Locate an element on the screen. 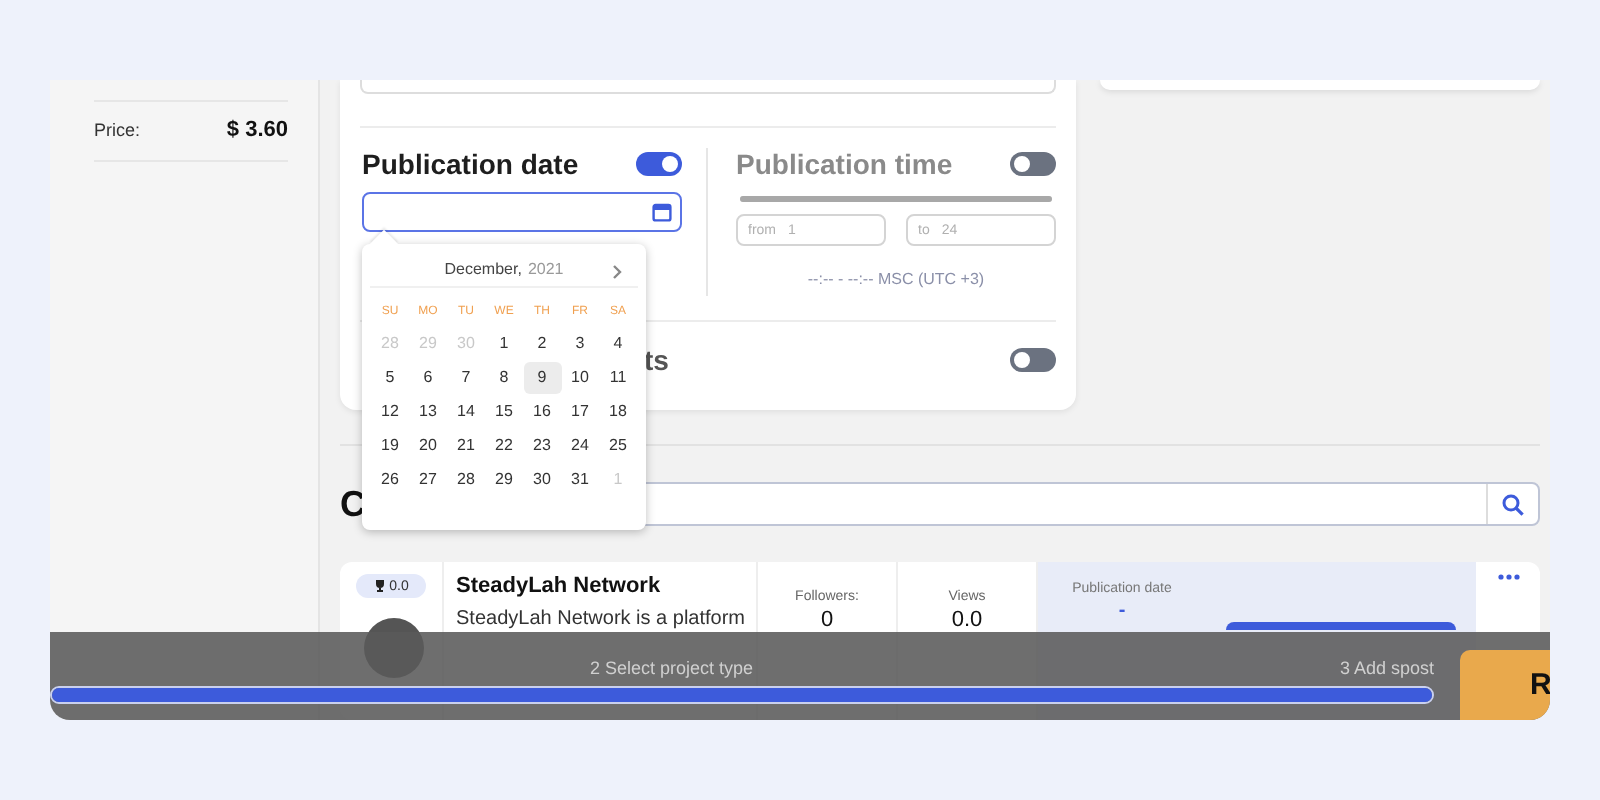 Image resolution: width=1600 pixels, height=800 pixels. date-input-field is located at coordinates (522, 212).